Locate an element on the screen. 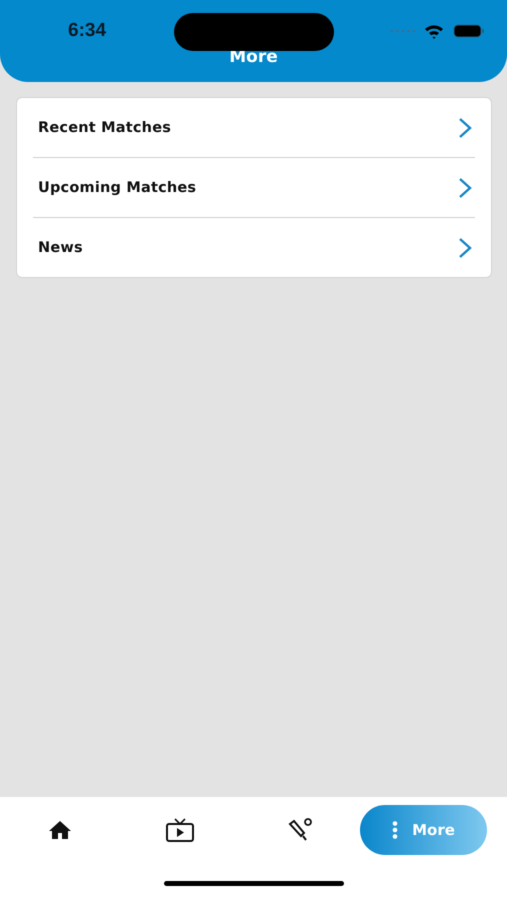 The image size is (507, 900). menu-item: Upcoming Matches is located at coordinates (254, 188).